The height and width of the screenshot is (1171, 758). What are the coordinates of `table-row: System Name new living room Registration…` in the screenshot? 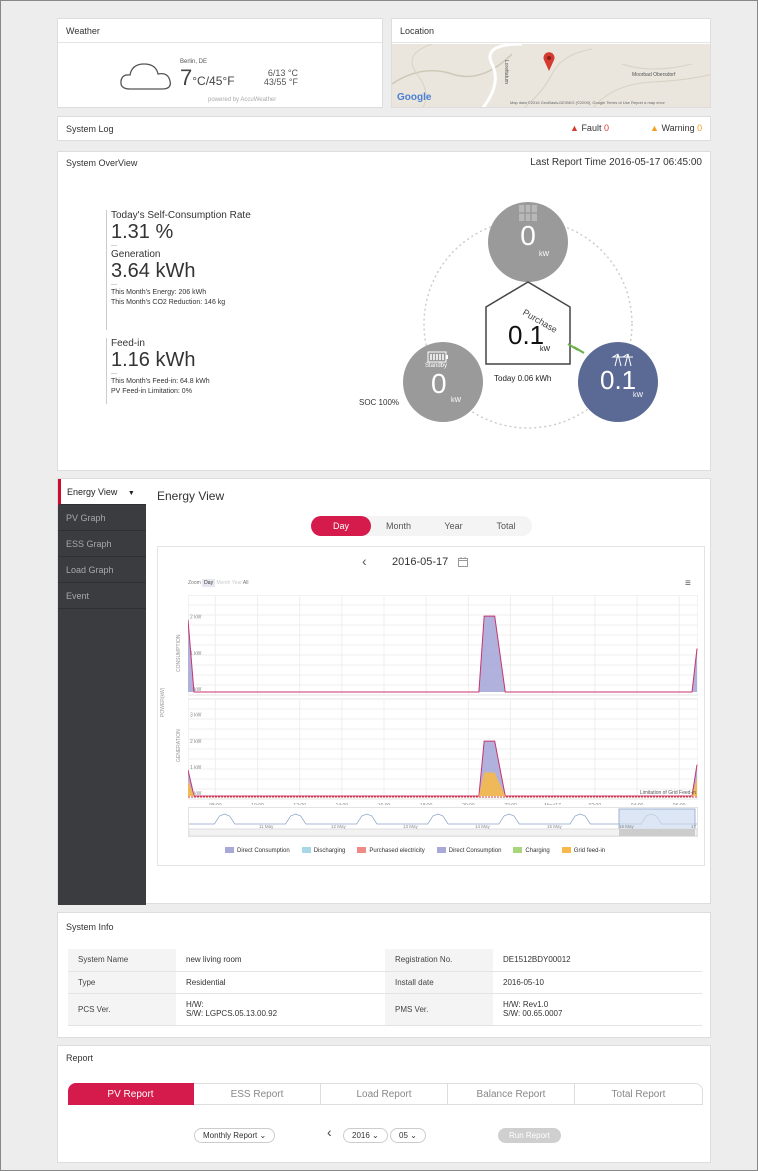 It's located at (385, 960).